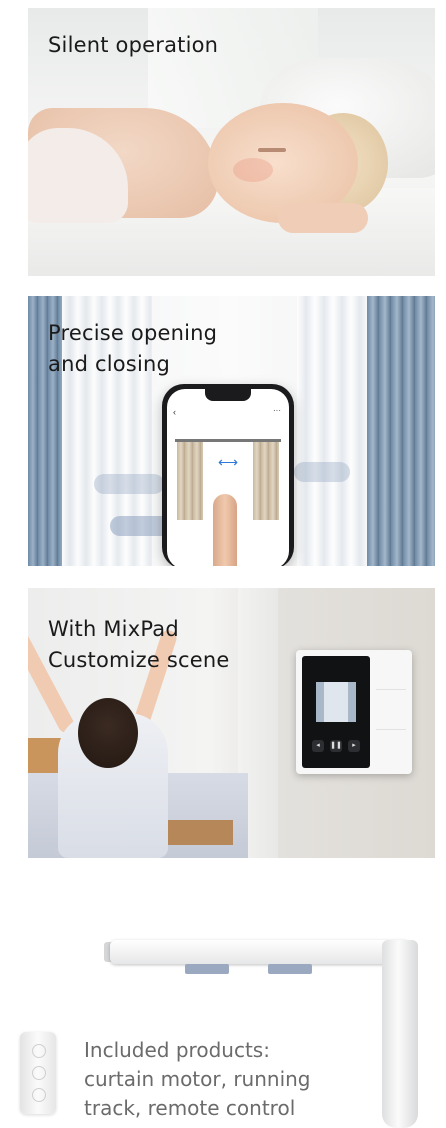  Describe the element at coordinates (133, 333) in the screenshot. I see `caption-line: Precise opening` at that location.